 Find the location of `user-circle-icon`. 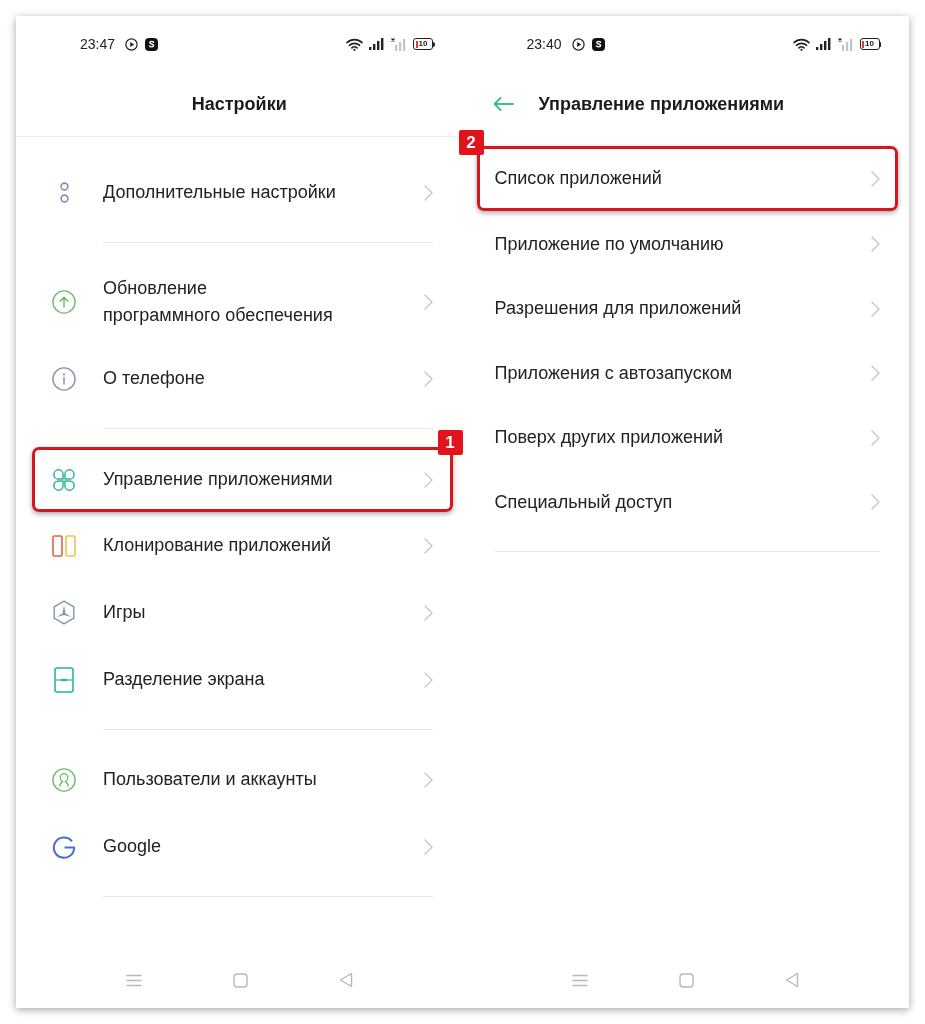

user-circle-icon is located at coordinates (64, 779).